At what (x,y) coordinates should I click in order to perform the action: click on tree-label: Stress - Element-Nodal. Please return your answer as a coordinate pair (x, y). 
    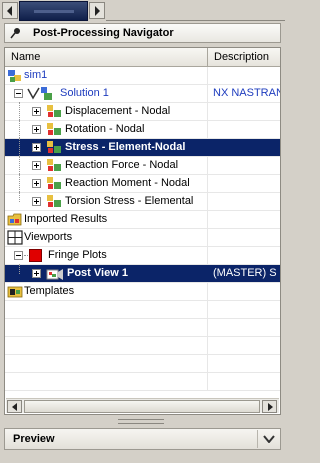
    Looking at the image, I should click on (125, 147).